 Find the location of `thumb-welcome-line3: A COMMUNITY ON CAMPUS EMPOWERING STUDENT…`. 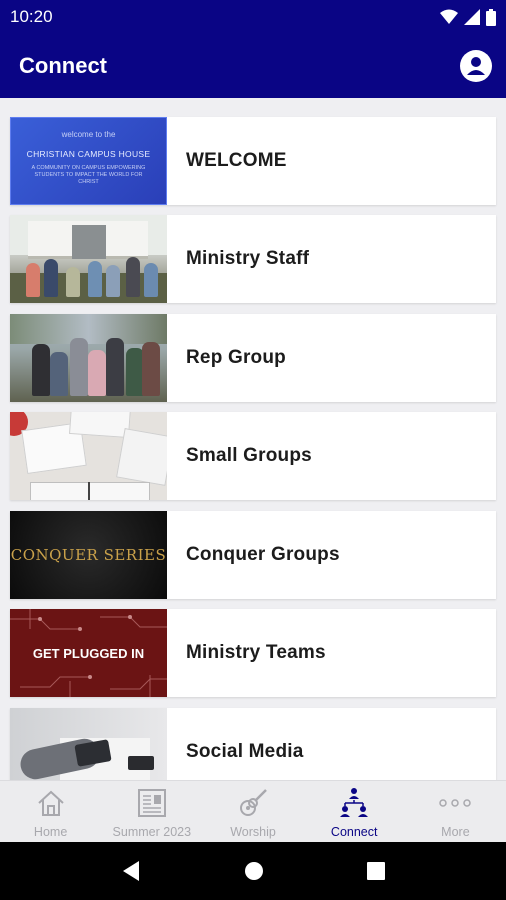

thumb-welcome-line3: A COMMUNITY ON CAMPUS EMPOWERING STUDENT… is located at coordinates (88, 175).